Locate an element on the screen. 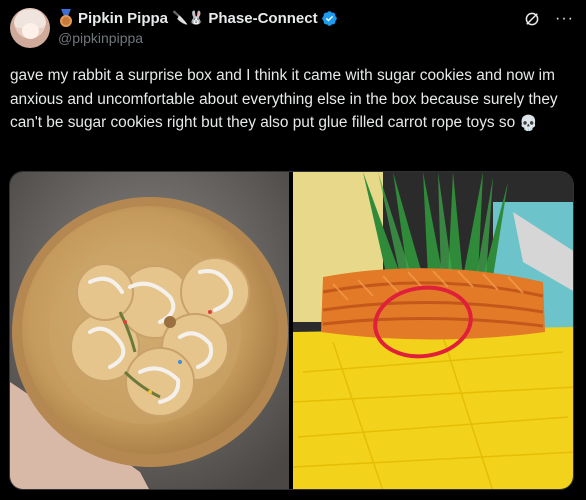 Image resolution: width=586 pixels, height=500 pixels. affiliation-name: Phase-Connect is located at coordinates (262, 18).